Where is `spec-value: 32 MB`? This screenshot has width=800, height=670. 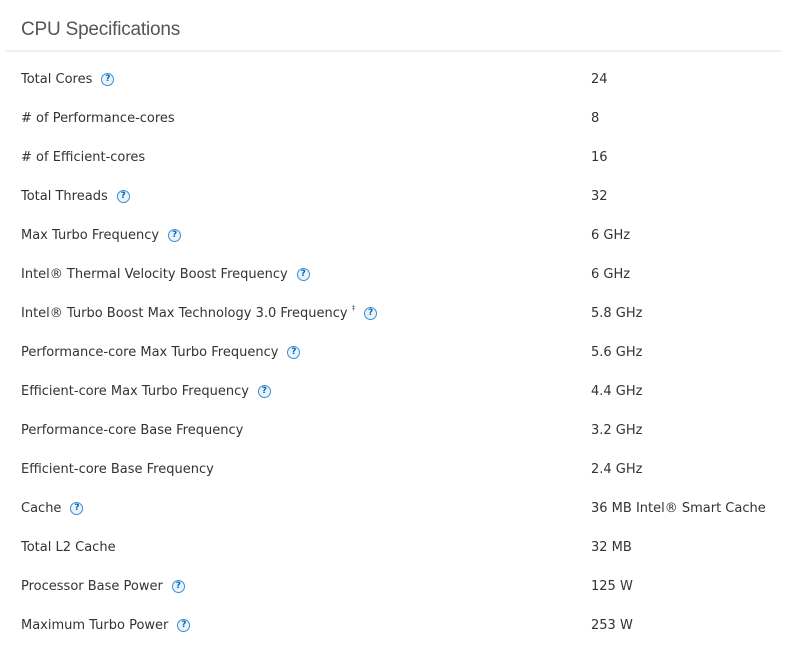 spec-value: 32 MB is located at coordinates (611, 547).